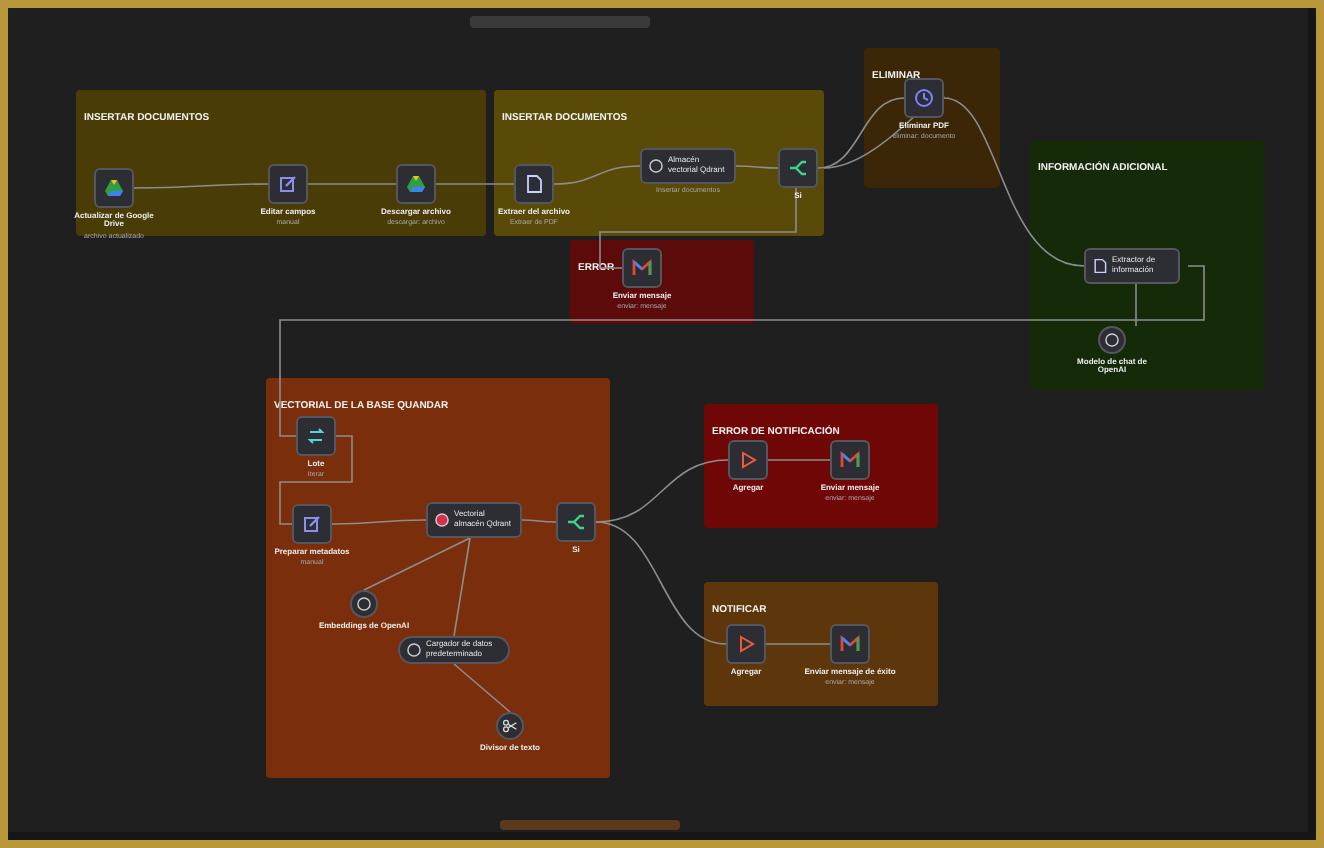  I want to click on clock-icon, so click(924, 98).